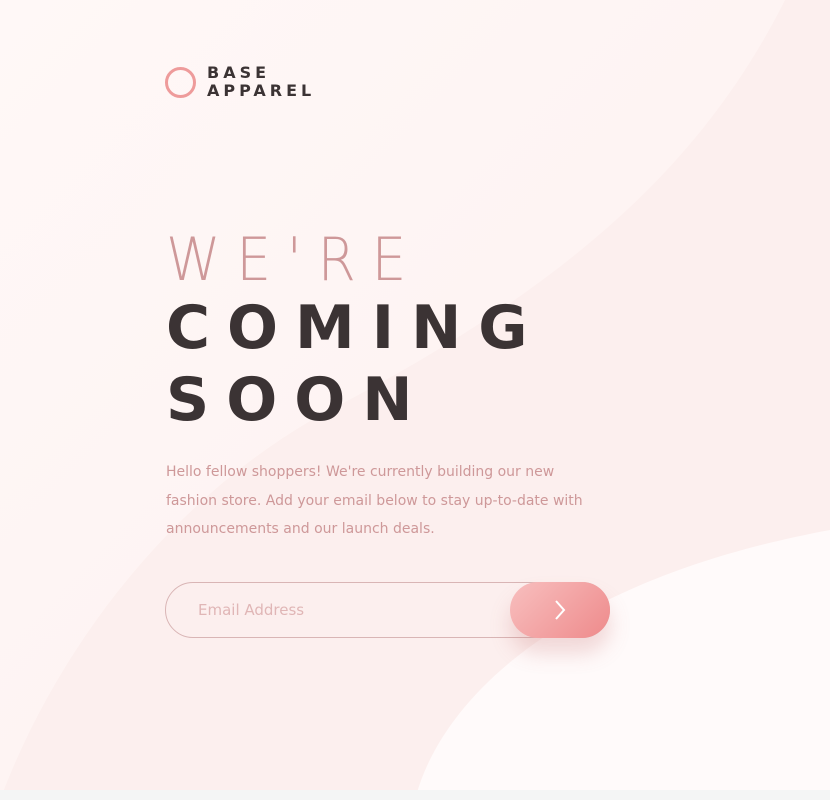  Describe the element at coordinates (415, 795) in the screenshot. I see `page-footer-strip` at that location.